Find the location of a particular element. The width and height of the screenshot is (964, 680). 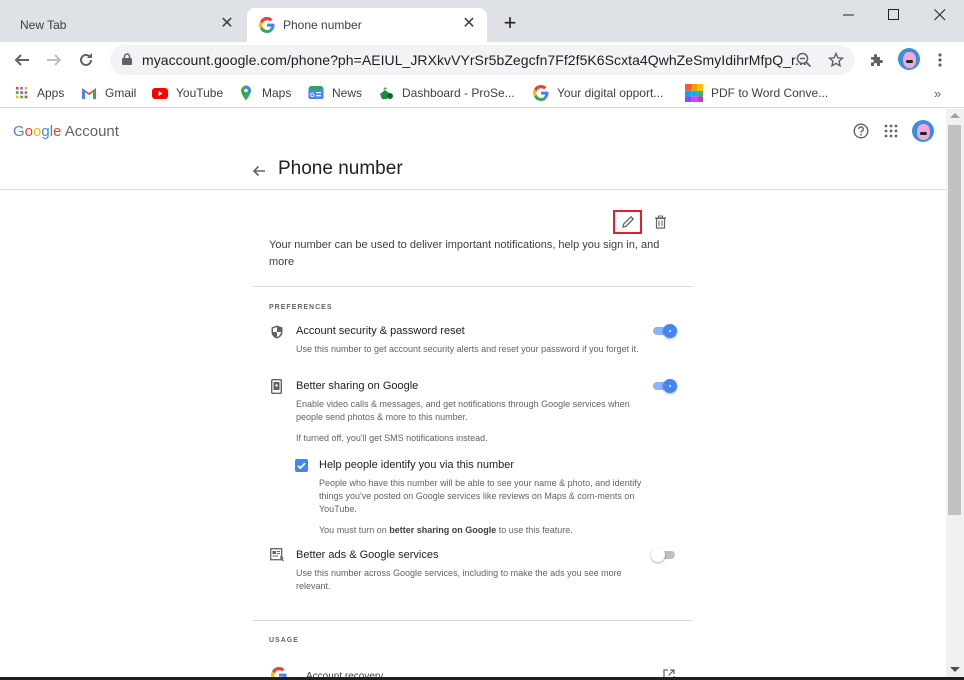

bookmark-label: Apps is located at coordinates (51, 93).